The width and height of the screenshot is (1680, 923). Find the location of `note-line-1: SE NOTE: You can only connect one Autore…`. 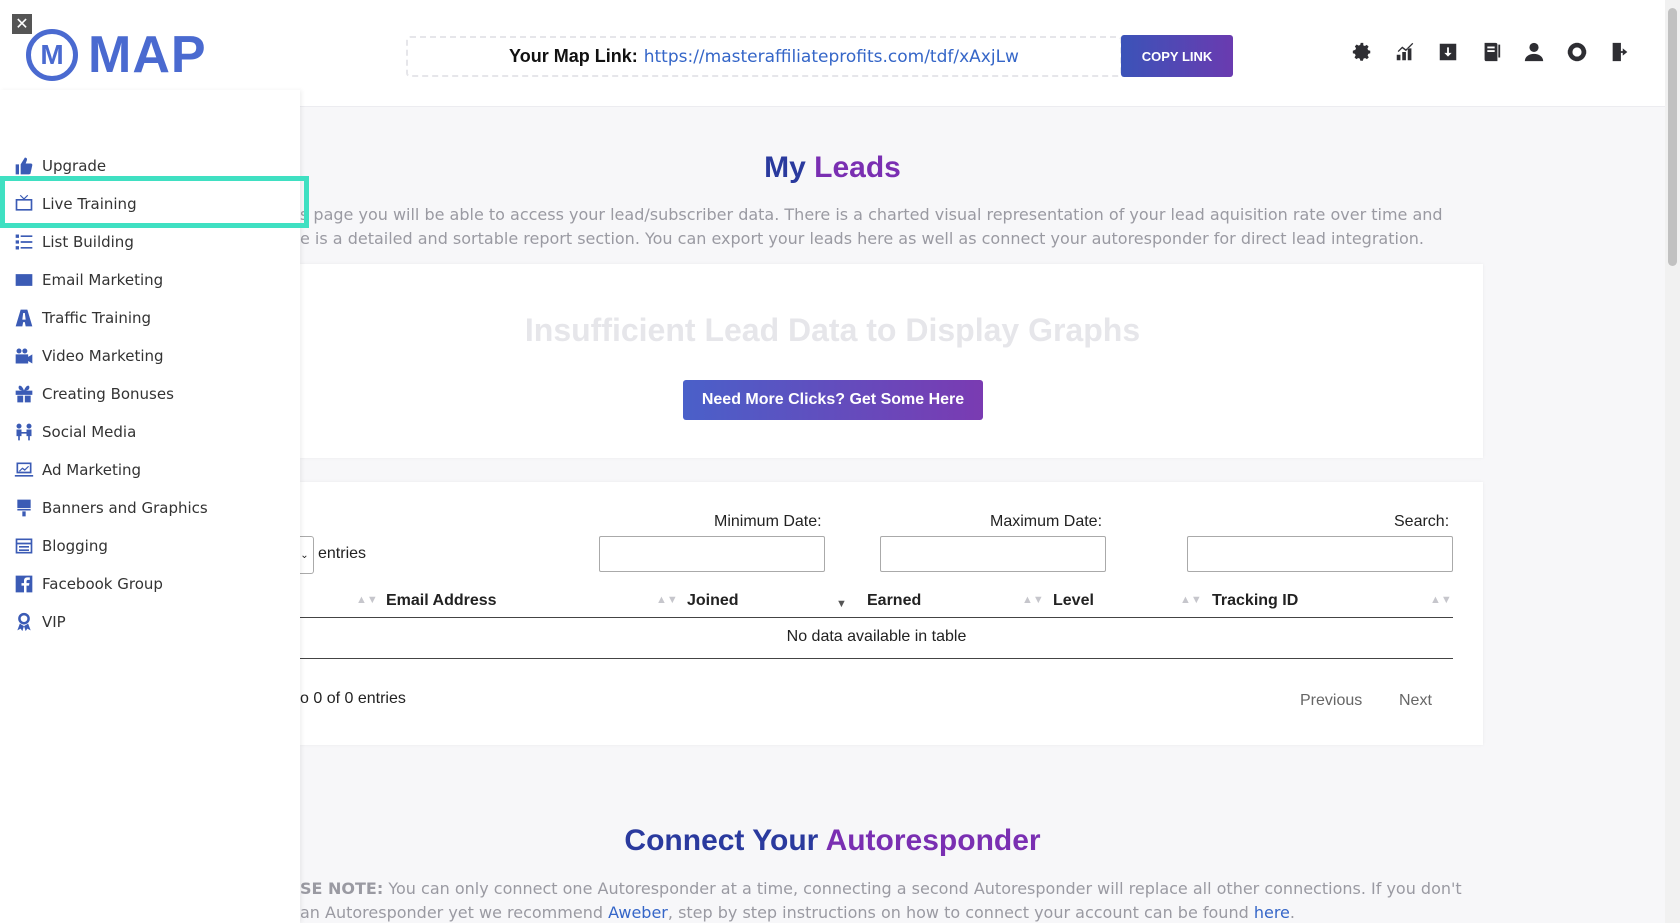

note-line-1: SE NOTE: You can only connect one Autore… is located at coordinates (881, 889).